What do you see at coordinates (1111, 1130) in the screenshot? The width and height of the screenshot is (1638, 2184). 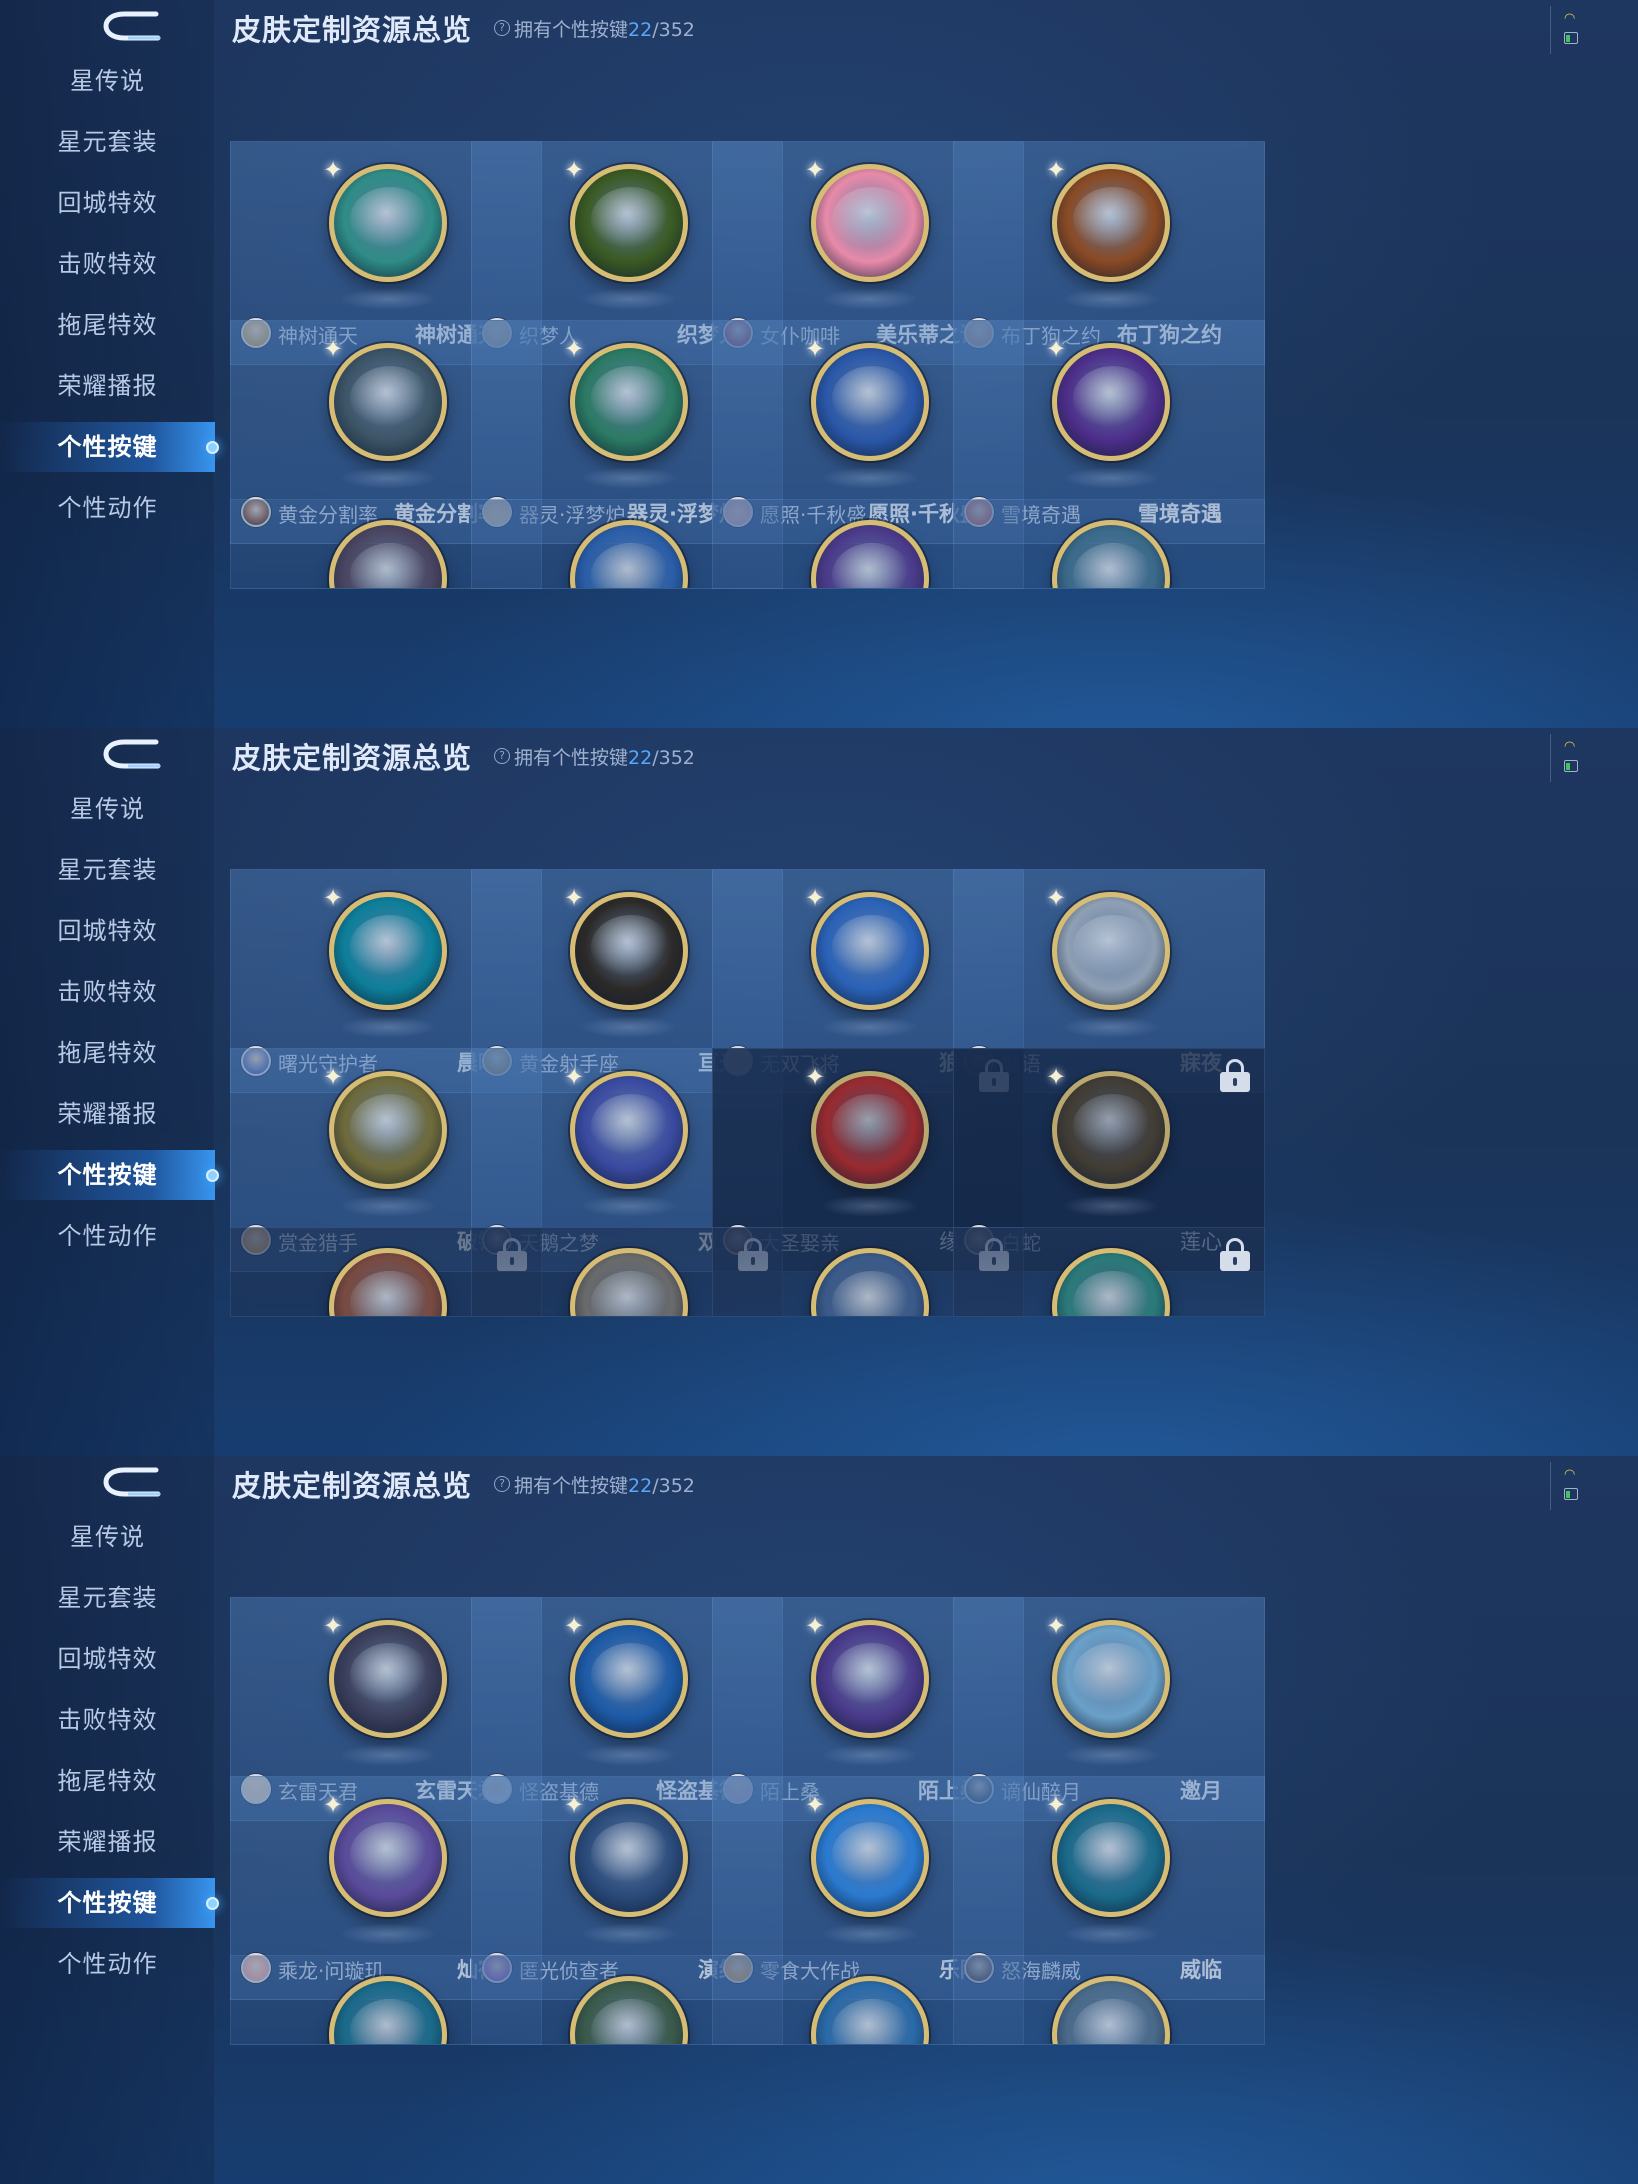 I see `lotus-icon` at bounding box center [1111, 1130].